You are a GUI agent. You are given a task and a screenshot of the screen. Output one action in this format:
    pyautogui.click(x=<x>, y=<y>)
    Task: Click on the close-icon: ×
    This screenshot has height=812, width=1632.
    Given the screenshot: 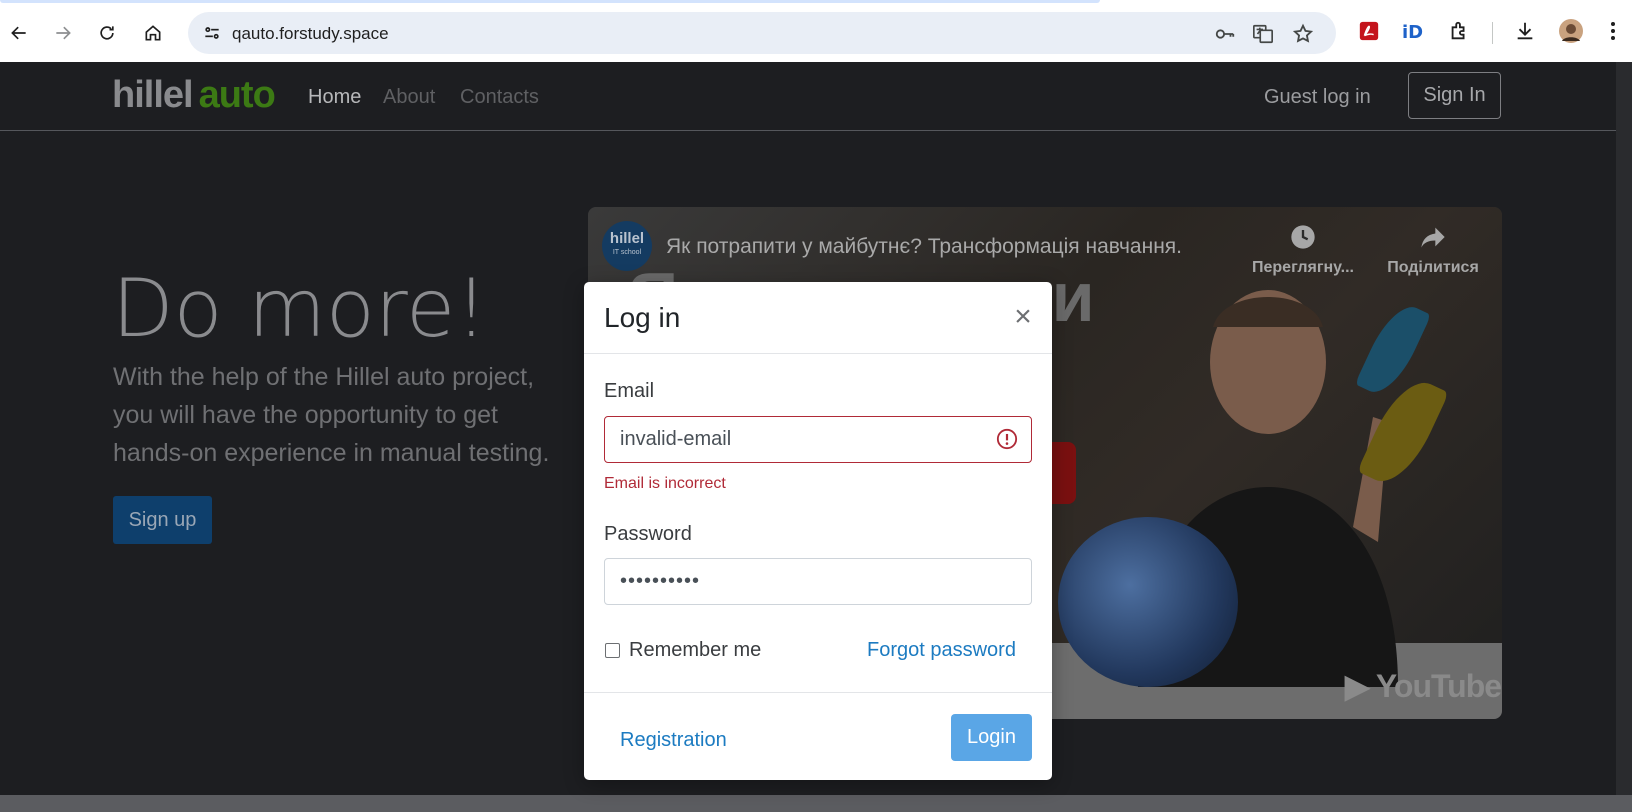 What is the action you would take?
    pyautogui.click(x=1023, y=317)
    